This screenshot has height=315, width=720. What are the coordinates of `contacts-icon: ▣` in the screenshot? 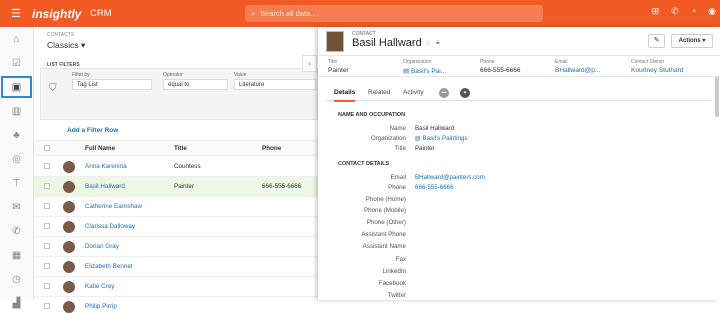 It's located at (16, 87).